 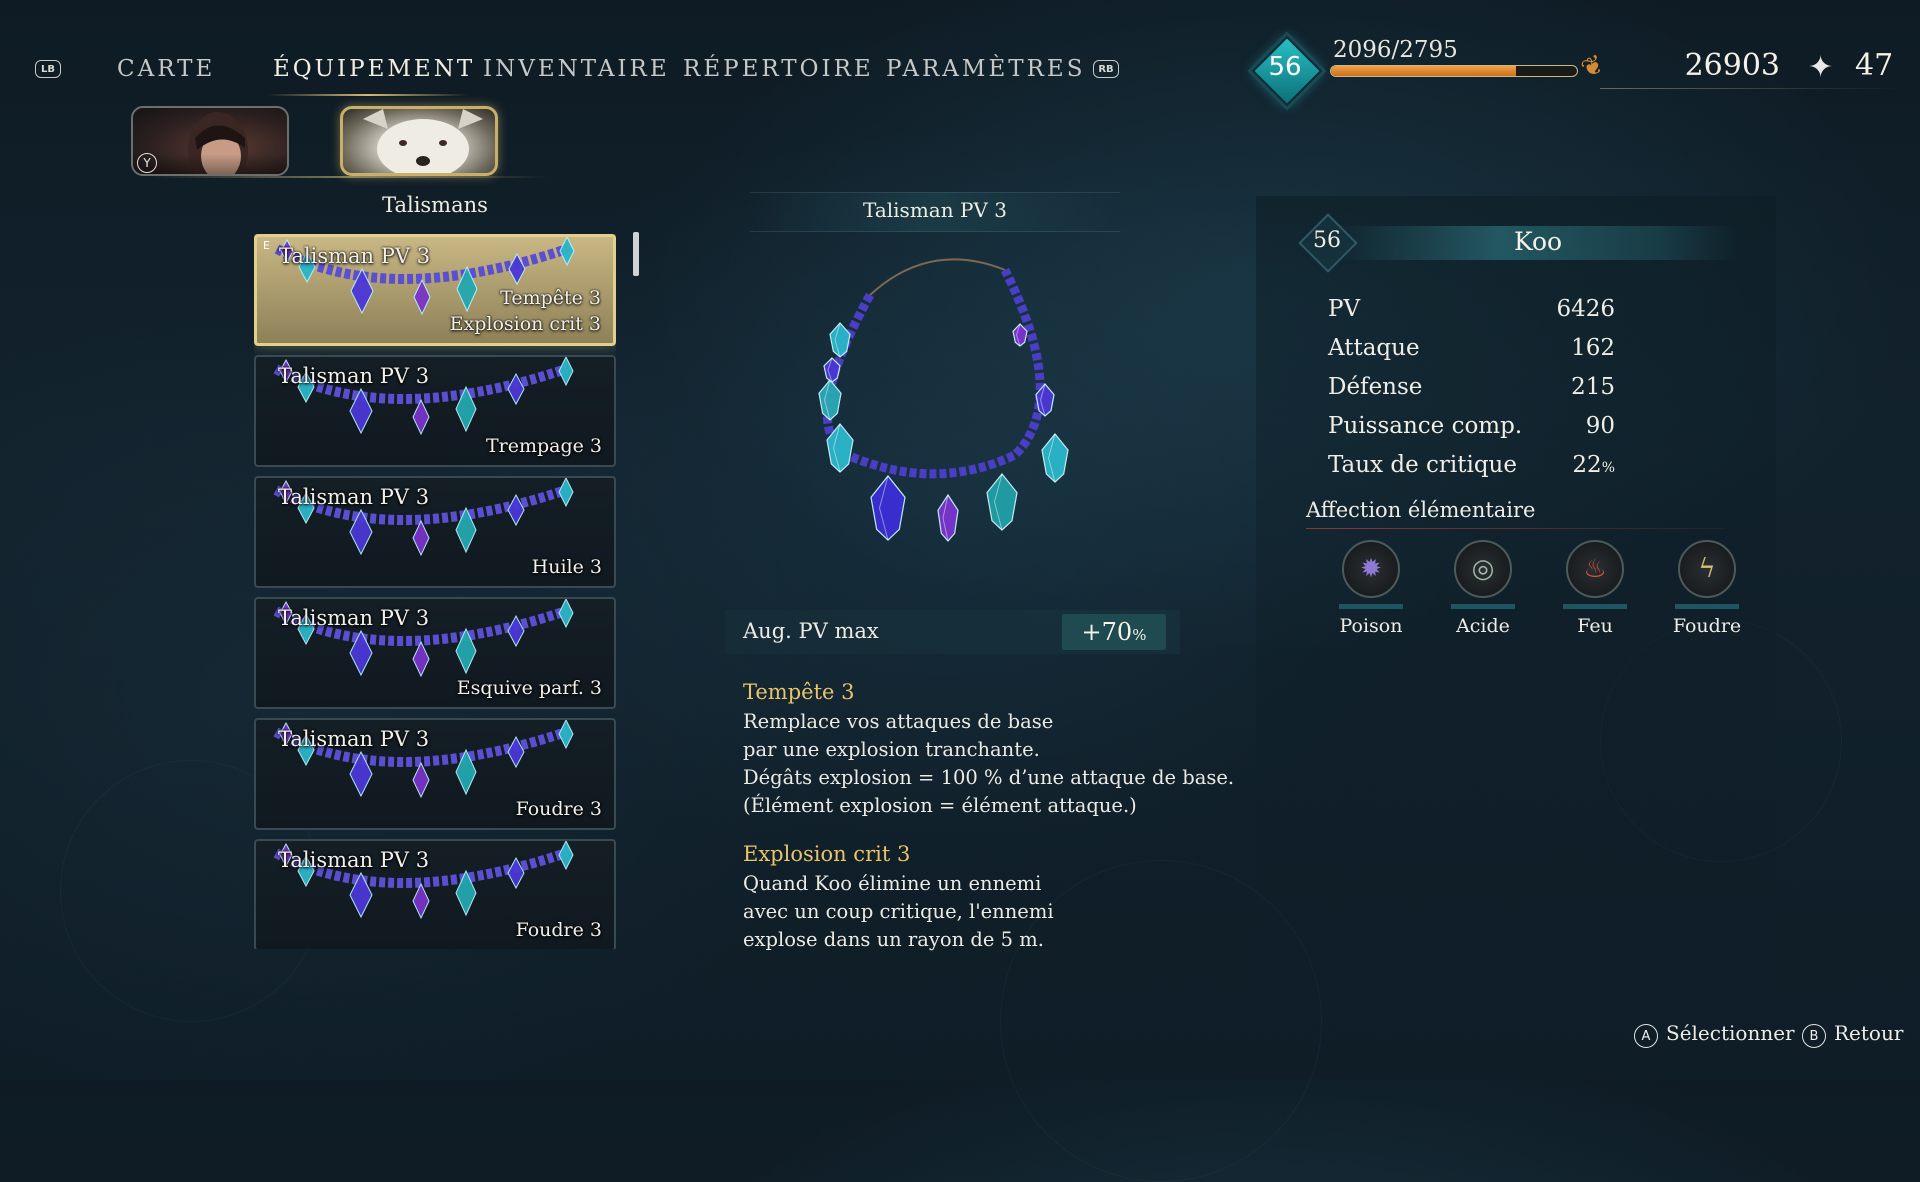 What do you see at coordinates (1421, 510) in the screenshot?
I see `affinity-title: Affection élémentaire` at bounding box center [1421, 510].